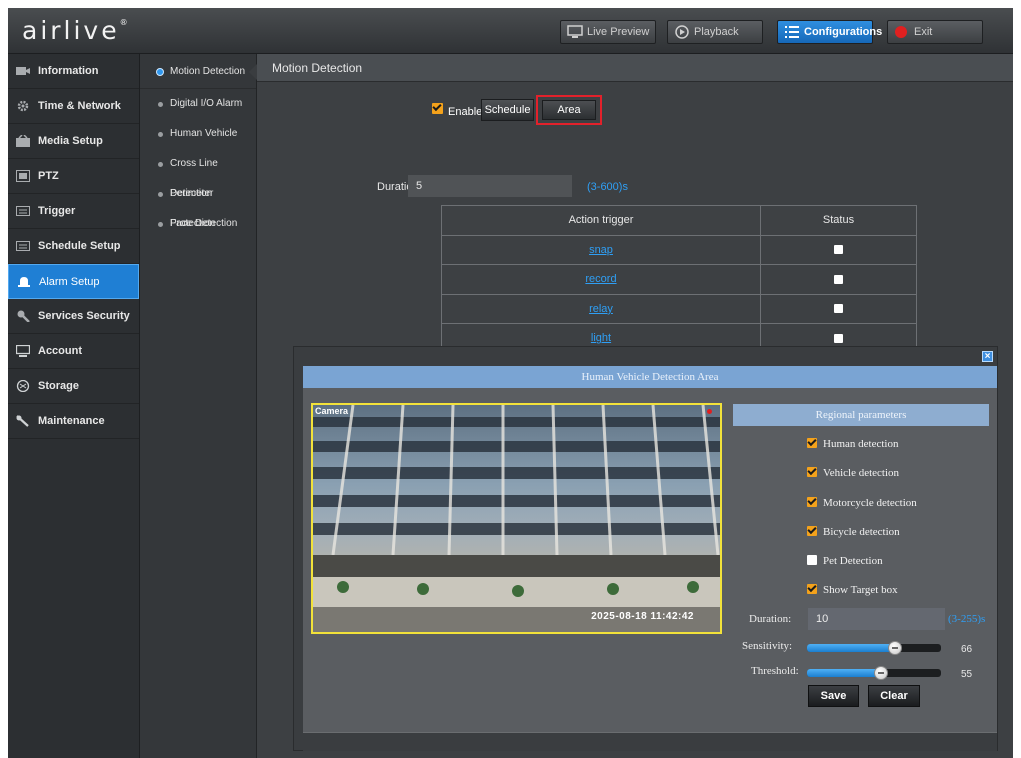 This screenshot has width=1021, height=758. I want to click on threshold-handle, so click(881, 673).